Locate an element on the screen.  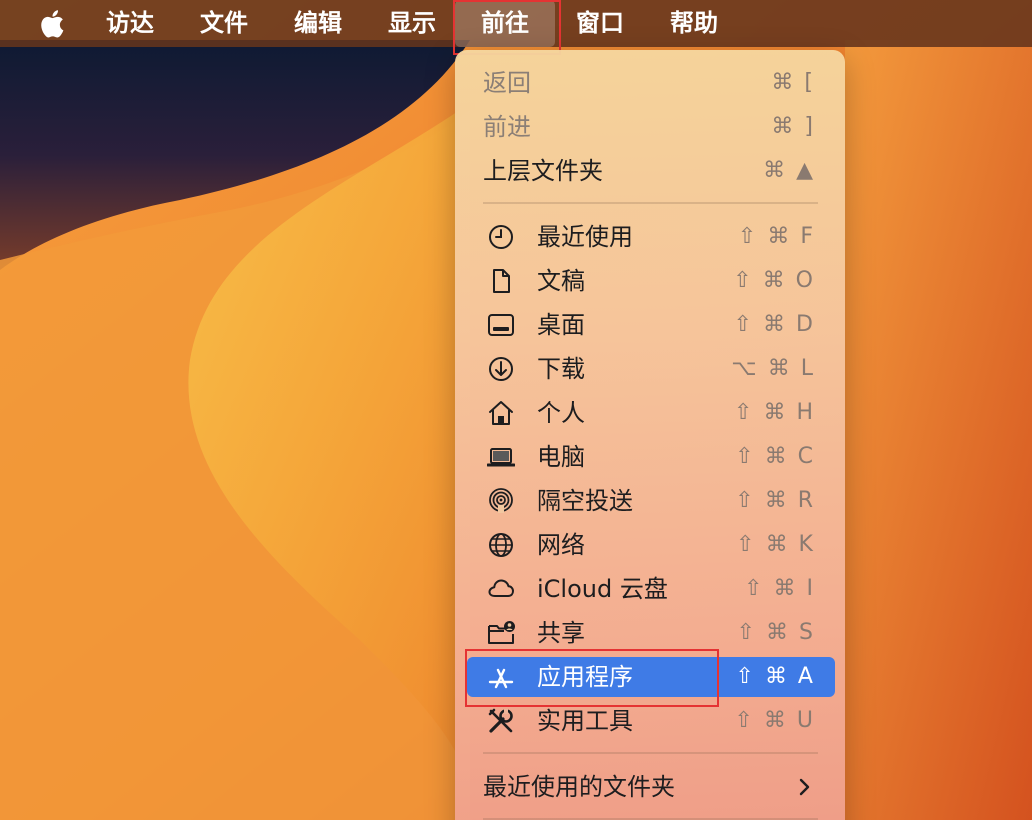
menu-item-label: 电脑 is located at coordinates (561, 457).